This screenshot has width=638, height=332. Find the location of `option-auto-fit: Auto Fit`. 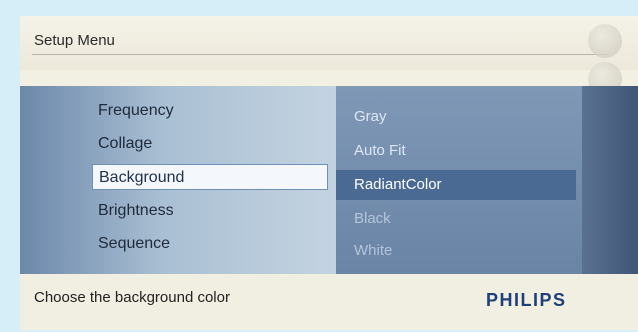

option-auto-fit: Auto Fit is located at coordinates (456, 151).